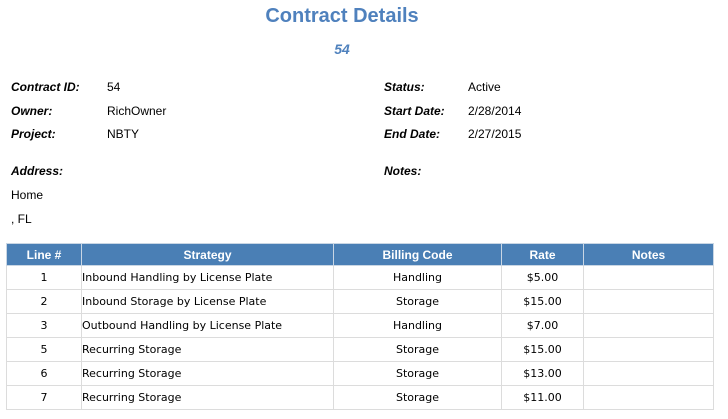  I want to click on start-date-label: Start Date:, so click(414, 111).